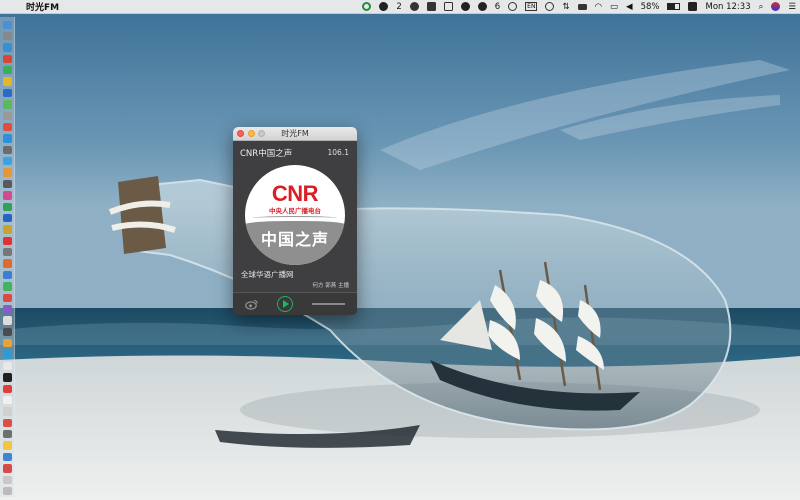 The height and width of the screenshot is (500, 800). I want to click on qq-icon, so click(465, 7).